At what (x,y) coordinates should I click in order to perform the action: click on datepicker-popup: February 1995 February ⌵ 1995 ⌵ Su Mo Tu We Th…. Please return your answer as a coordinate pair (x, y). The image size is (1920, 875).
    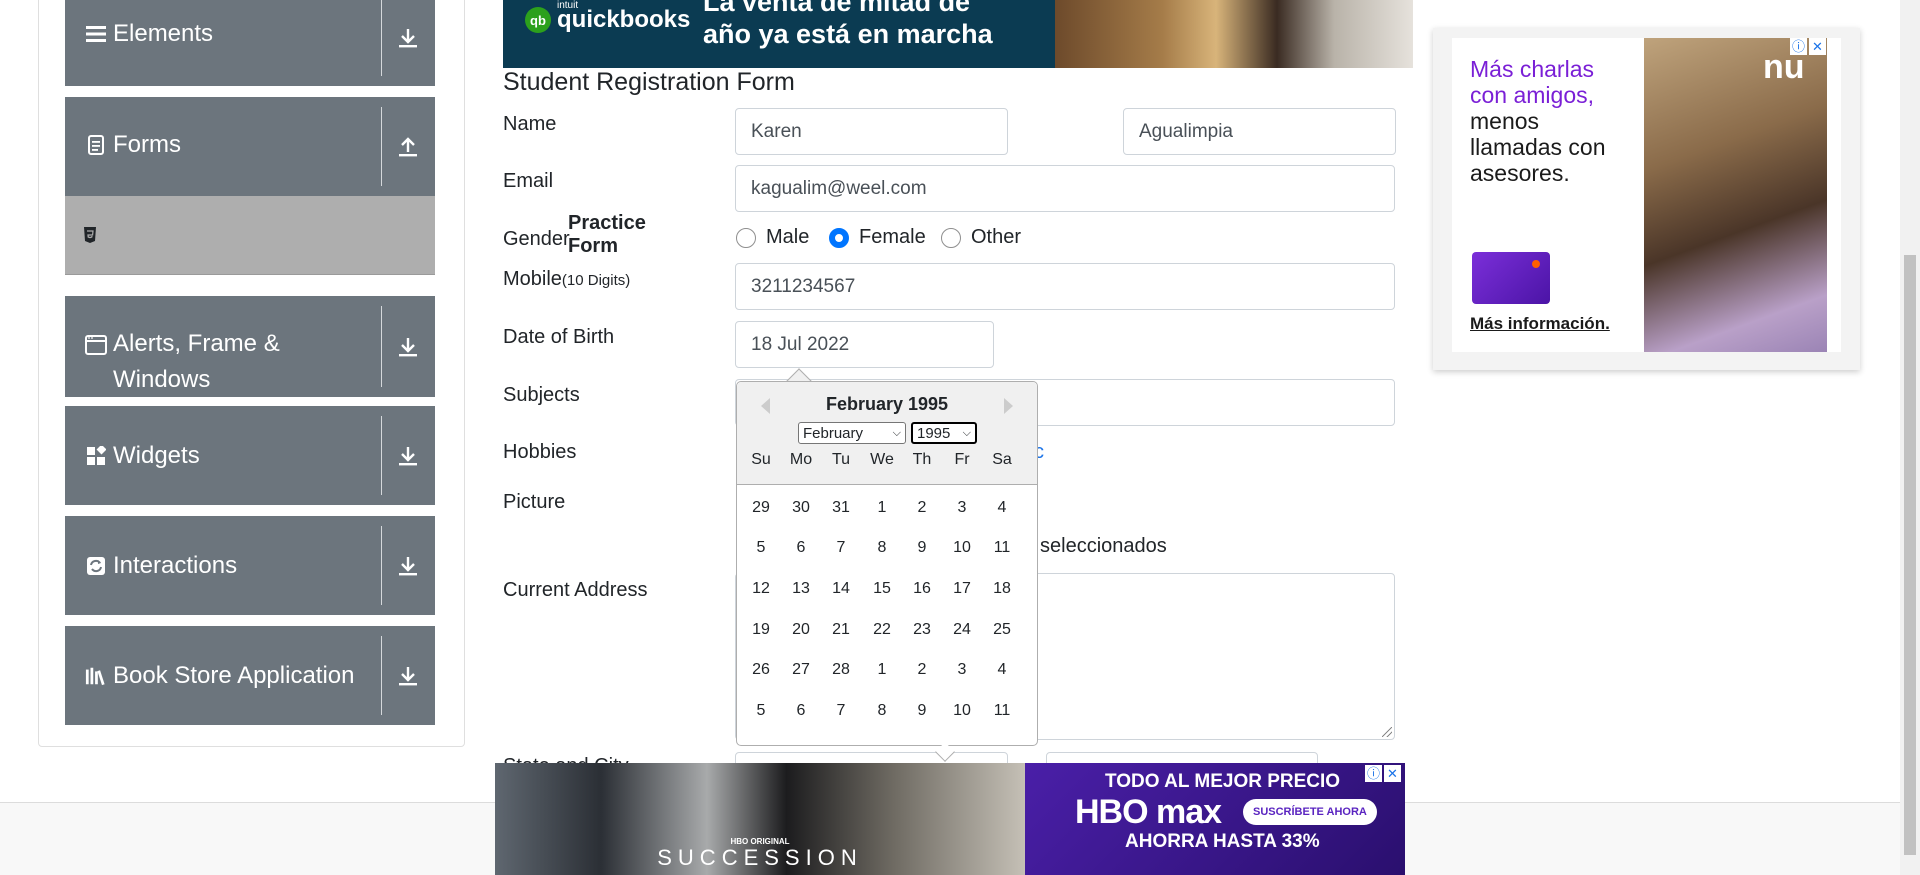
    Looking at the image, I should click on (887, 563).